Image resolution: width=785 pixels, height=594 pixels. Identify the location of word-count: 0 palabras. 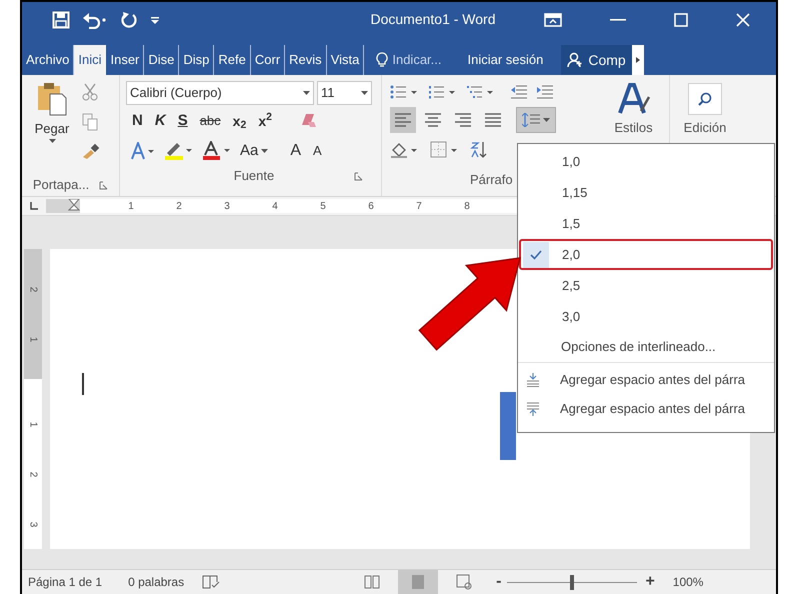
(156, 582).